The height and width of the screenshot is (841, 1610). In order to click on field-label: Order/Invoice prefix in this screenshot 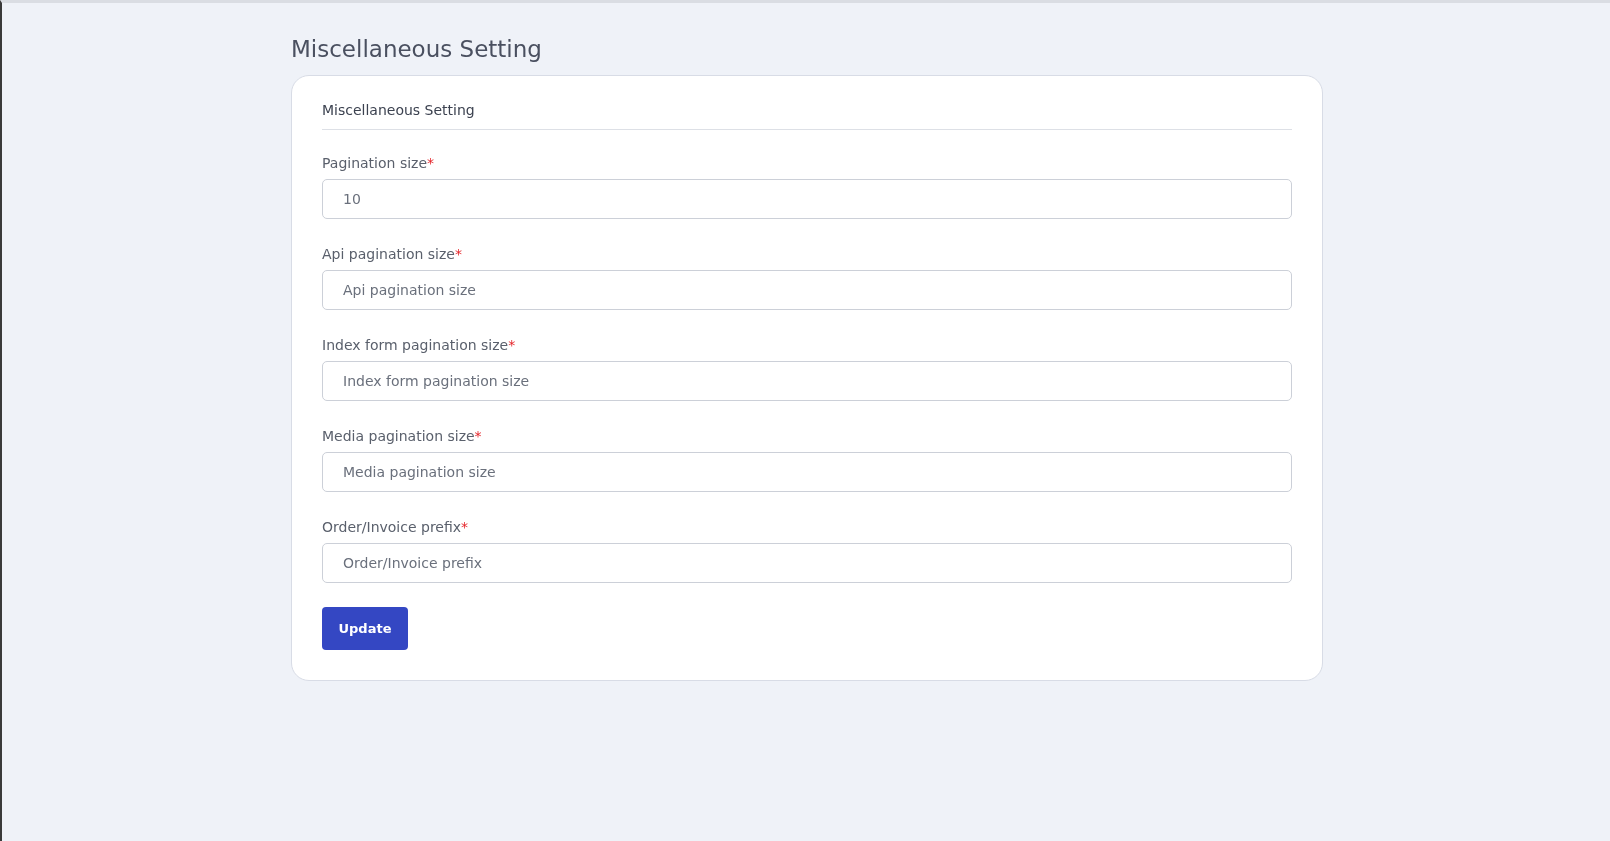, I will do `click(392, 527)`.